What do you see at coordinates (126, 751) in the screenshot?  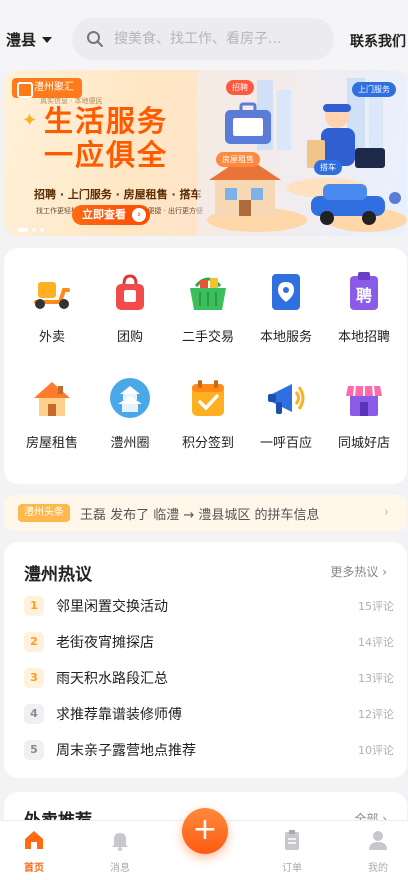 I see `topic-text: 周末亲子露营地点推荐` at bounding box center [126, 751].